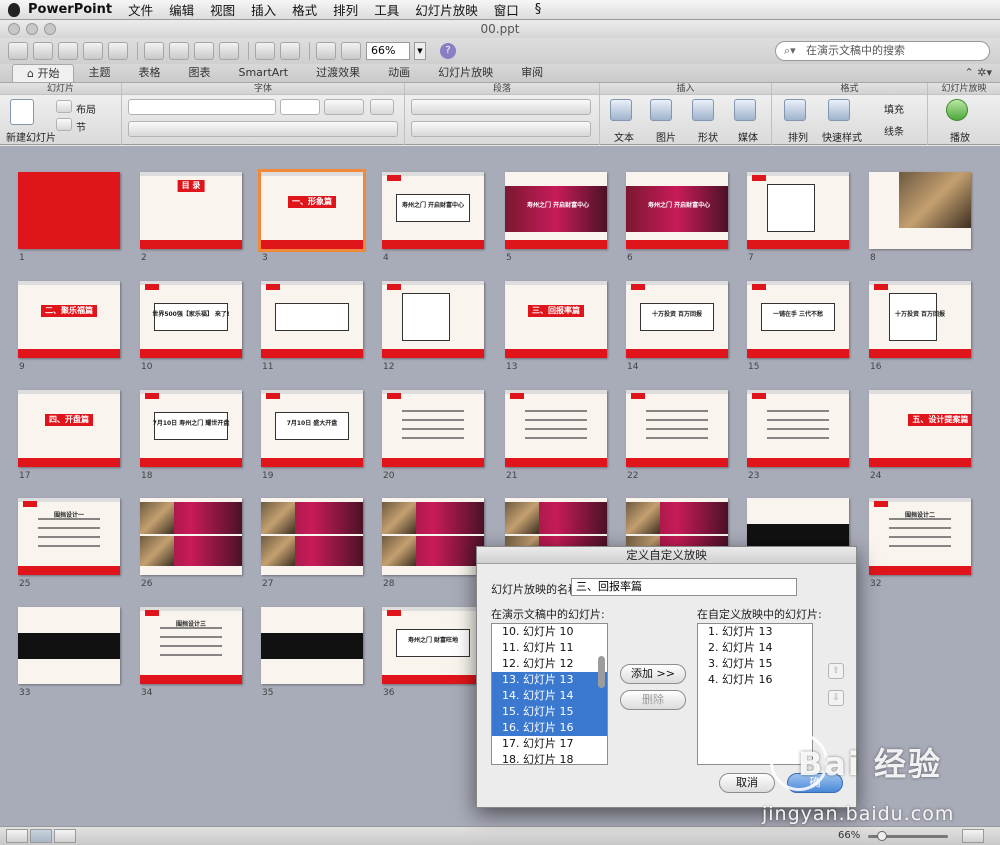 The width and height of the screenshot is (1000, 845). Describe the element at coordinates (745, 110) in the screenshot. I see `media-icon` at that location.